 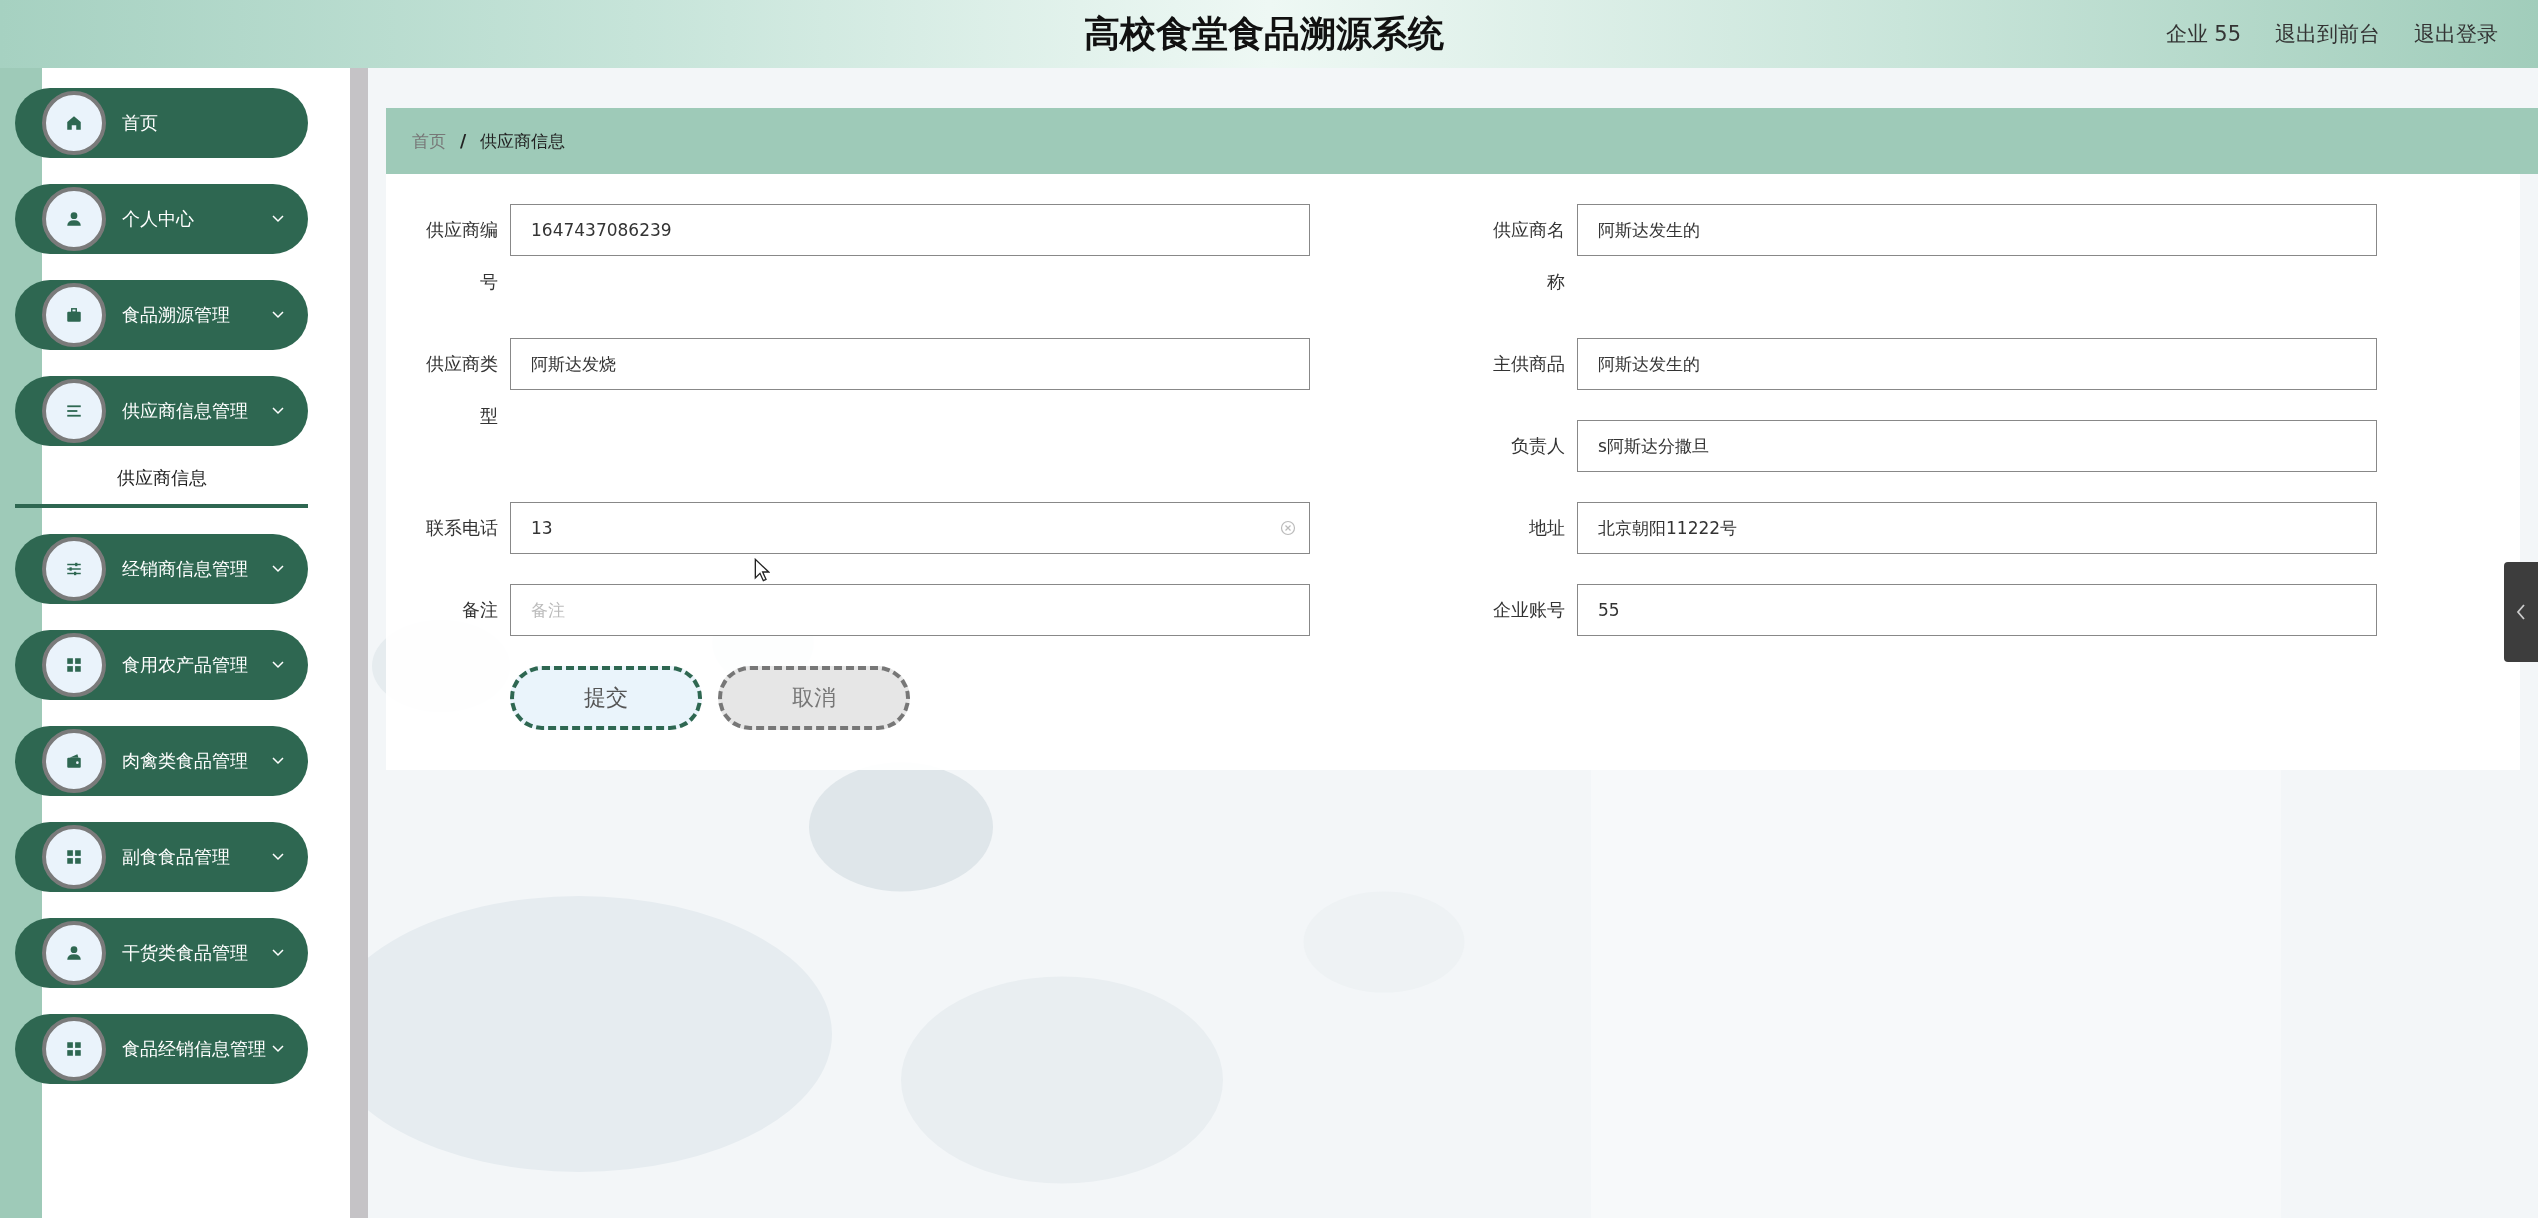 What do you see at coordinates (185, 953) in the screenshot?
I see `menu-label: 干货类食品管理` at bounding box center [185, 953].